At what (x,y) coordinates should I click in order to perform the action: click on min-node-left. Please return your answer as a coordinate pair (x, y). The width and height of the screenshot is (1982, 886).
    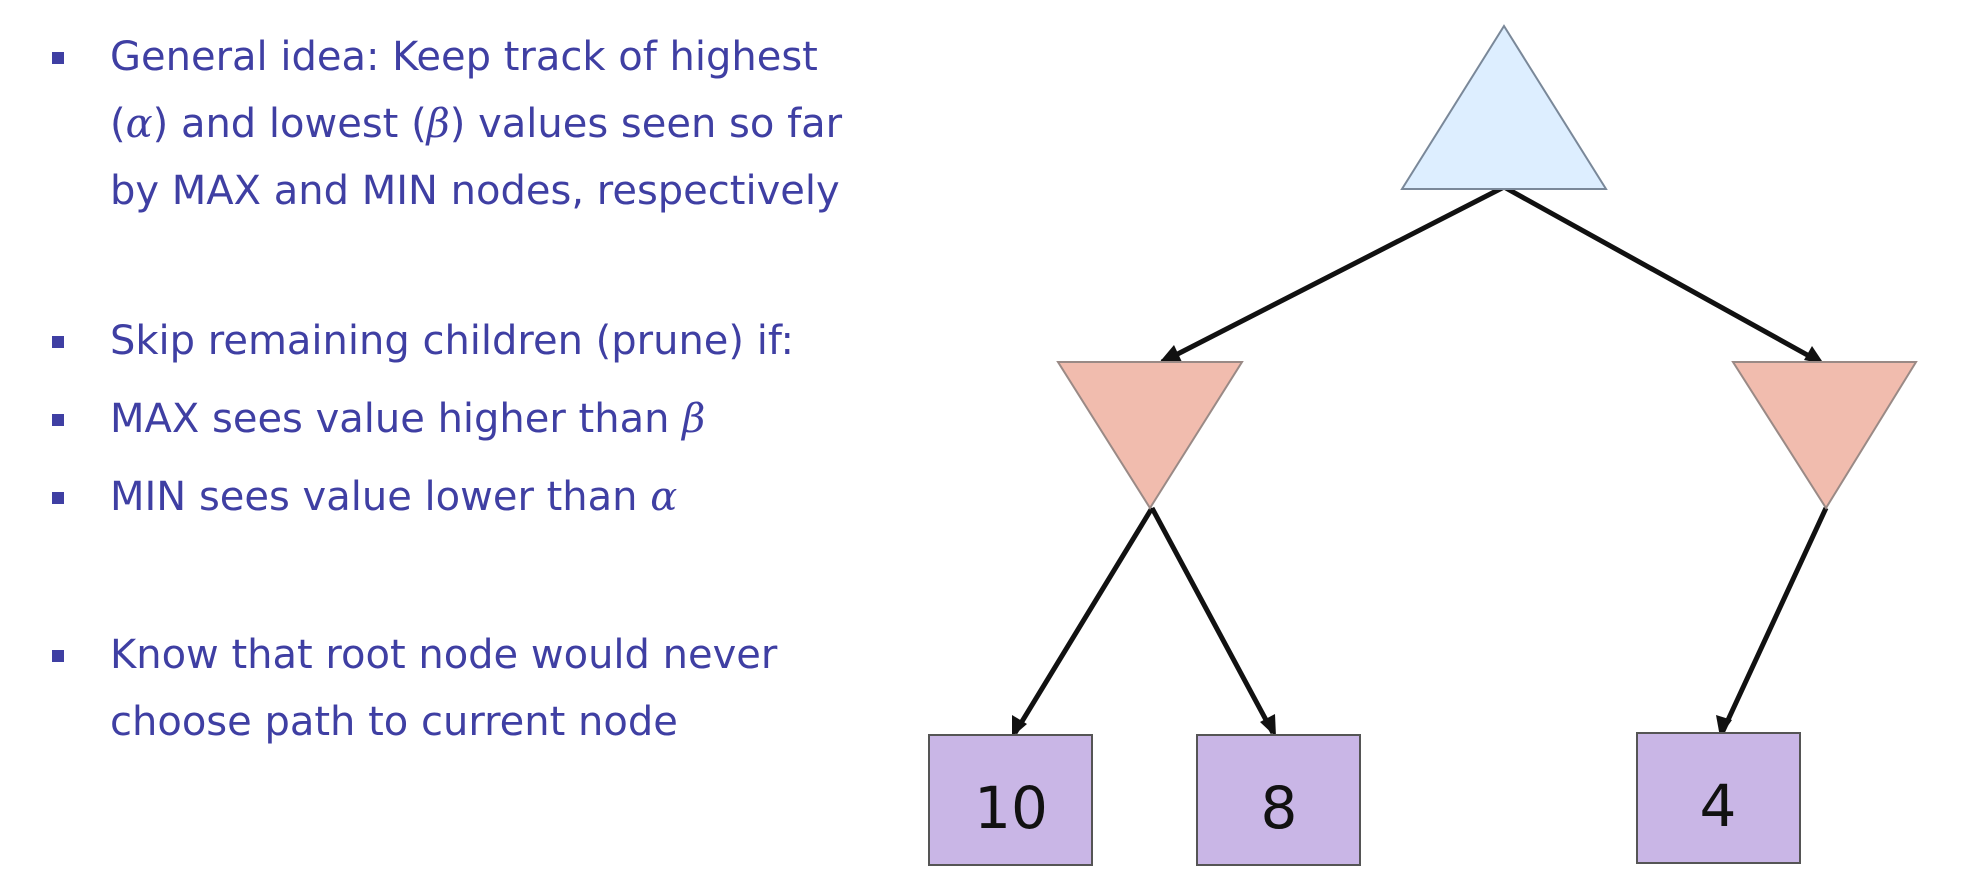
    Looking at the image, I should click on (1150, 435).